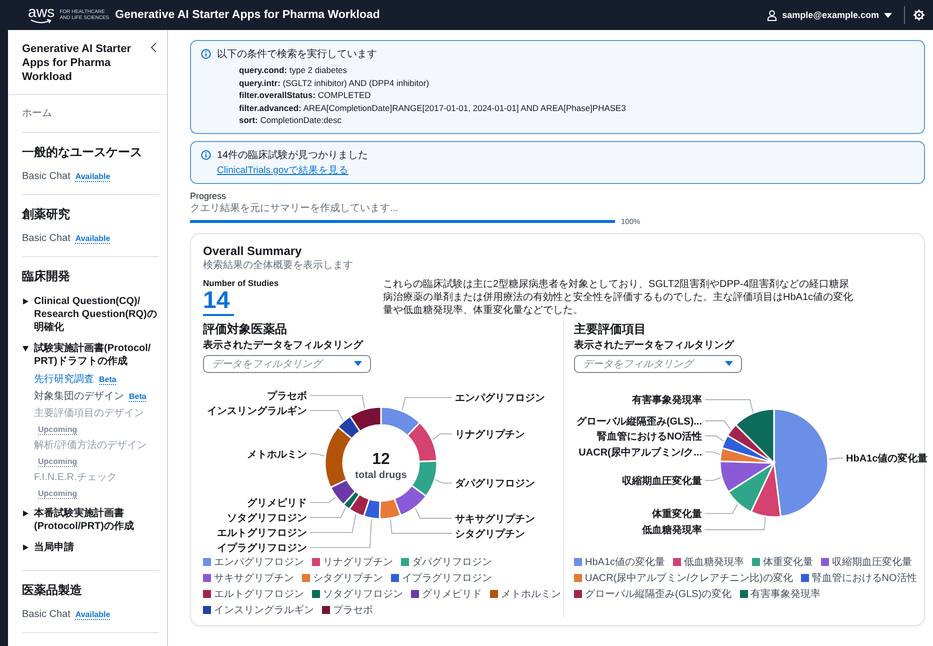 The width and height of the screenshot is (933, 646). I want to click on alert-message: 以下の条件で検索を実行しています, so click(297, 54).